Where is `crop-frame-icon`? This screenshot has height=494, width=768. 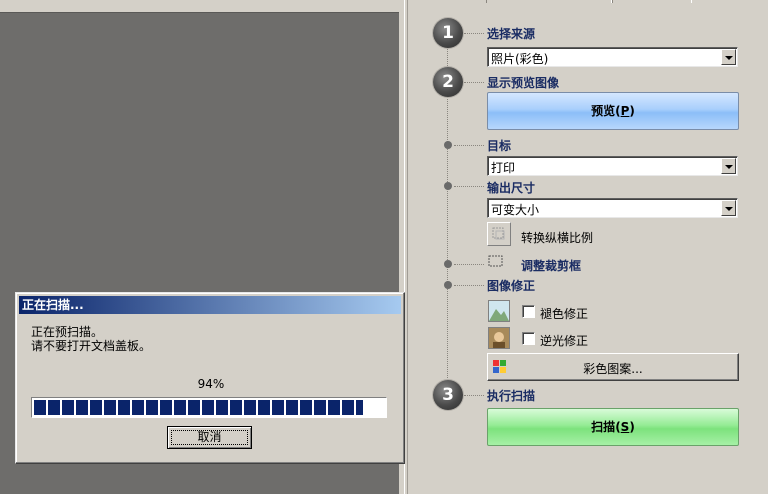 crop-frame-icon is located at coordinates (495, 261).